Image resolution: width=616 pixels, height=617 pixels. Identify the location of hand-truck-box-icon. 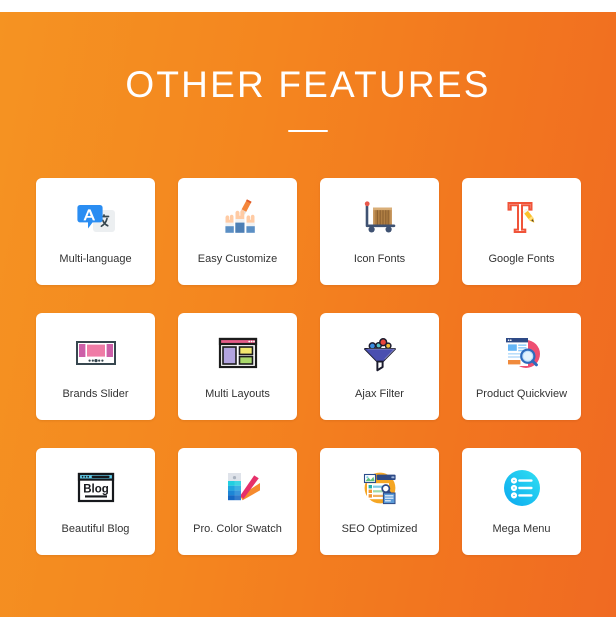
(380, 218).